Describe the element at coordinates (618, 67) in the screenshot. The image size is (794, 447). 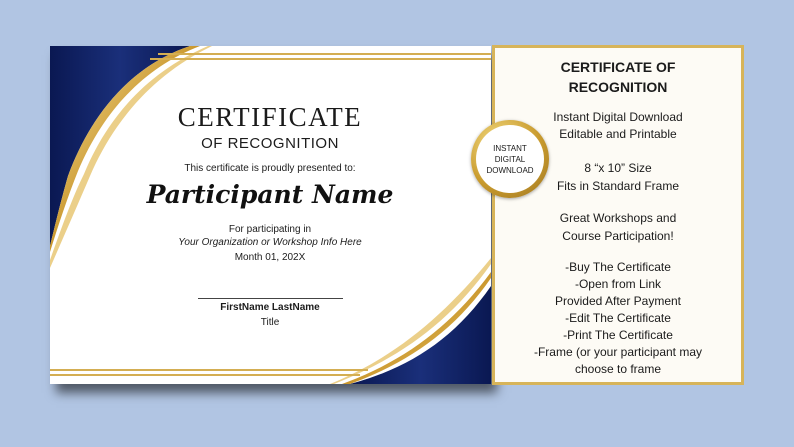
I see `panel-title-line-1: CERTIFICATE OF` at that location.